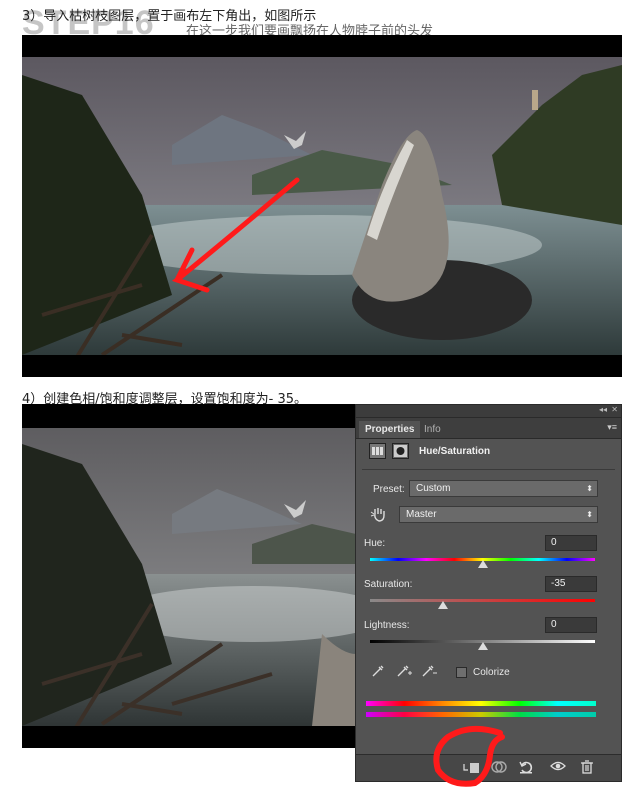 Image resolution: width=629 pixels, height=787 pixels. Describe the element at coordinates (481, 703) in the screenshot. I see `source-spectrum-bar` at that location.